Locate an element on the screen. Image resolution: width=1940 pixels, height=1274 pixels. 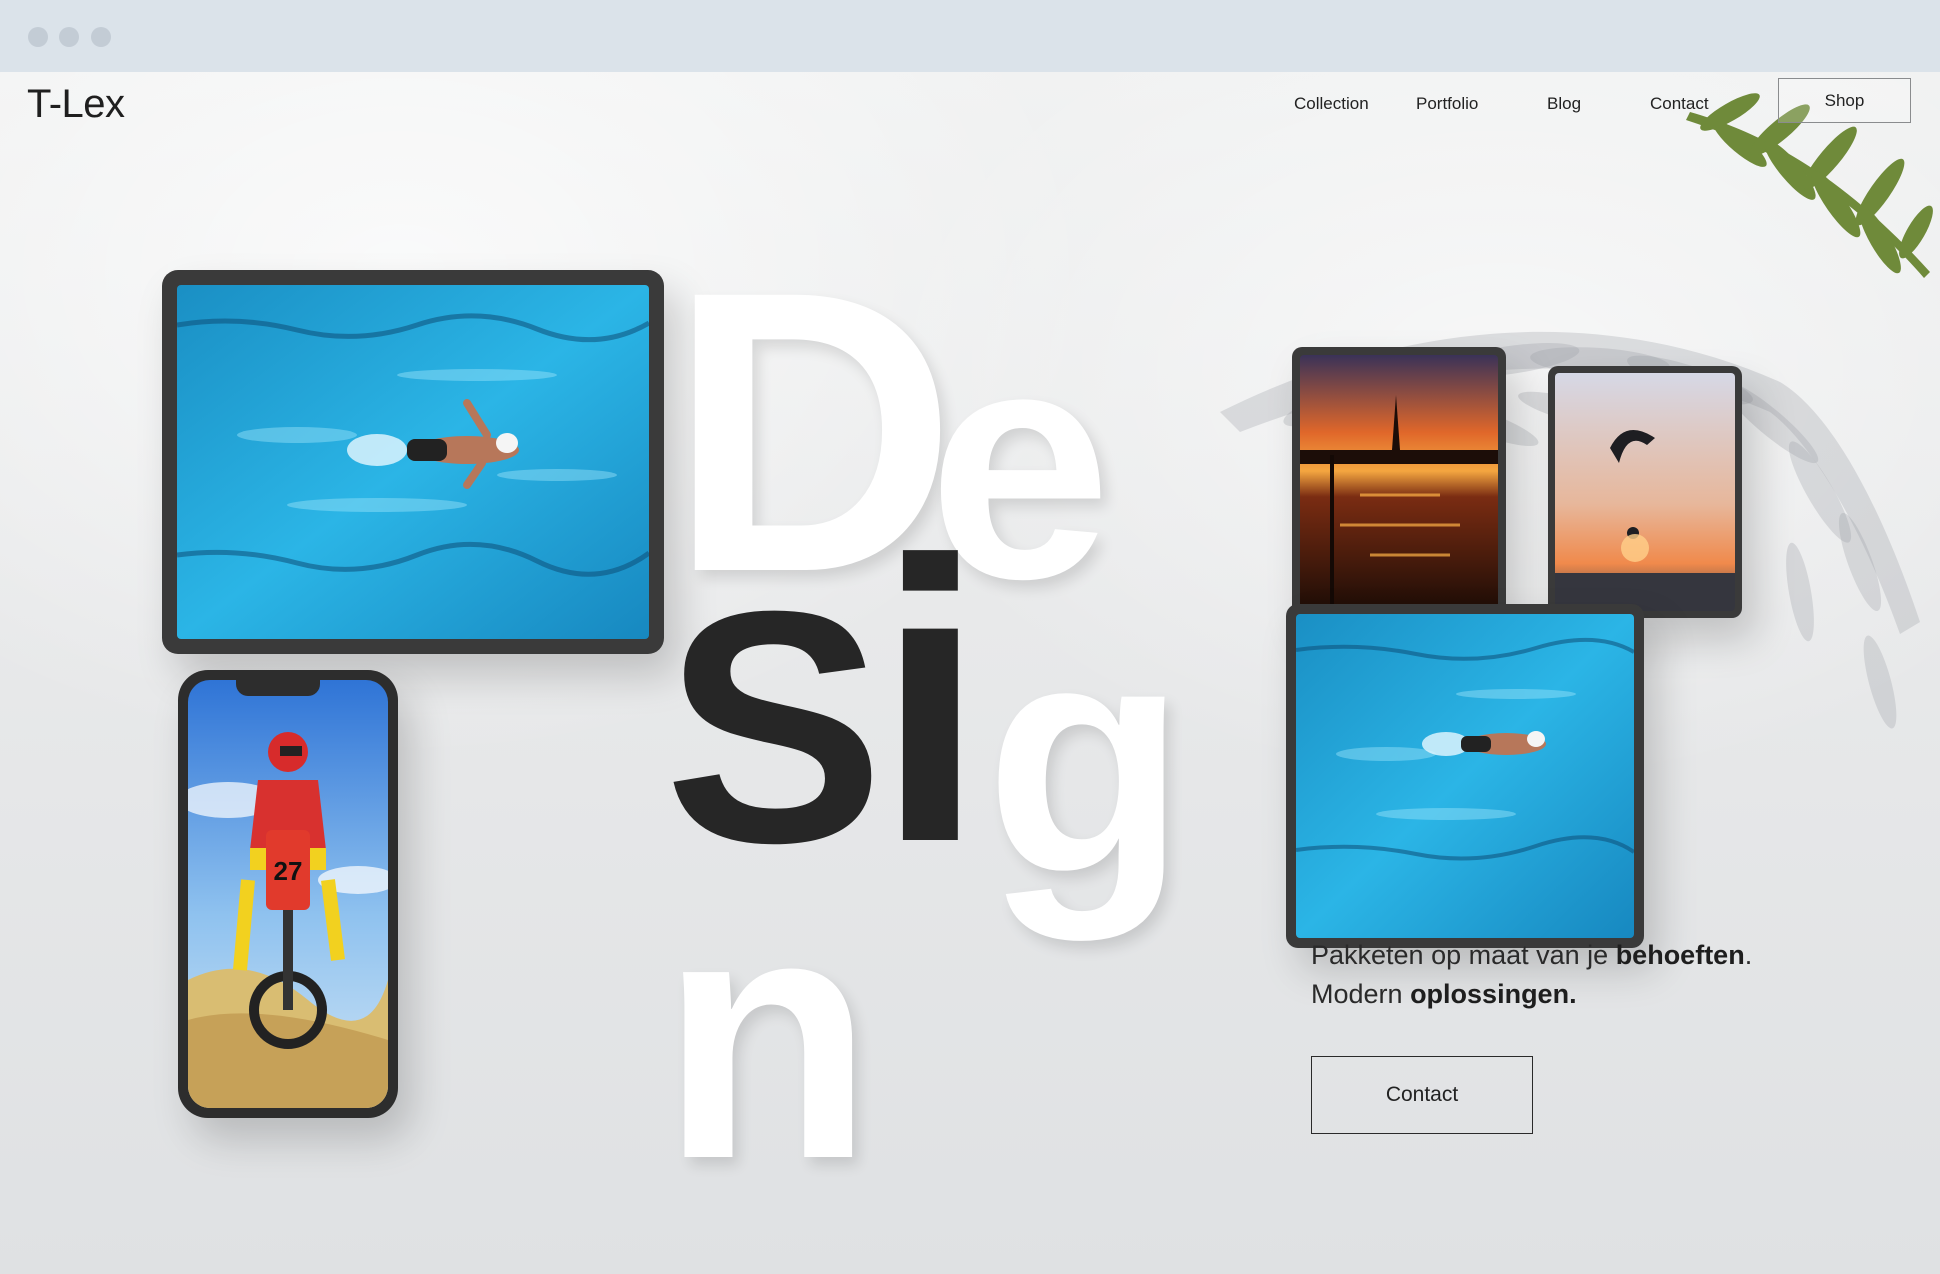
swimmer-image is located at coordinates (413, 462).